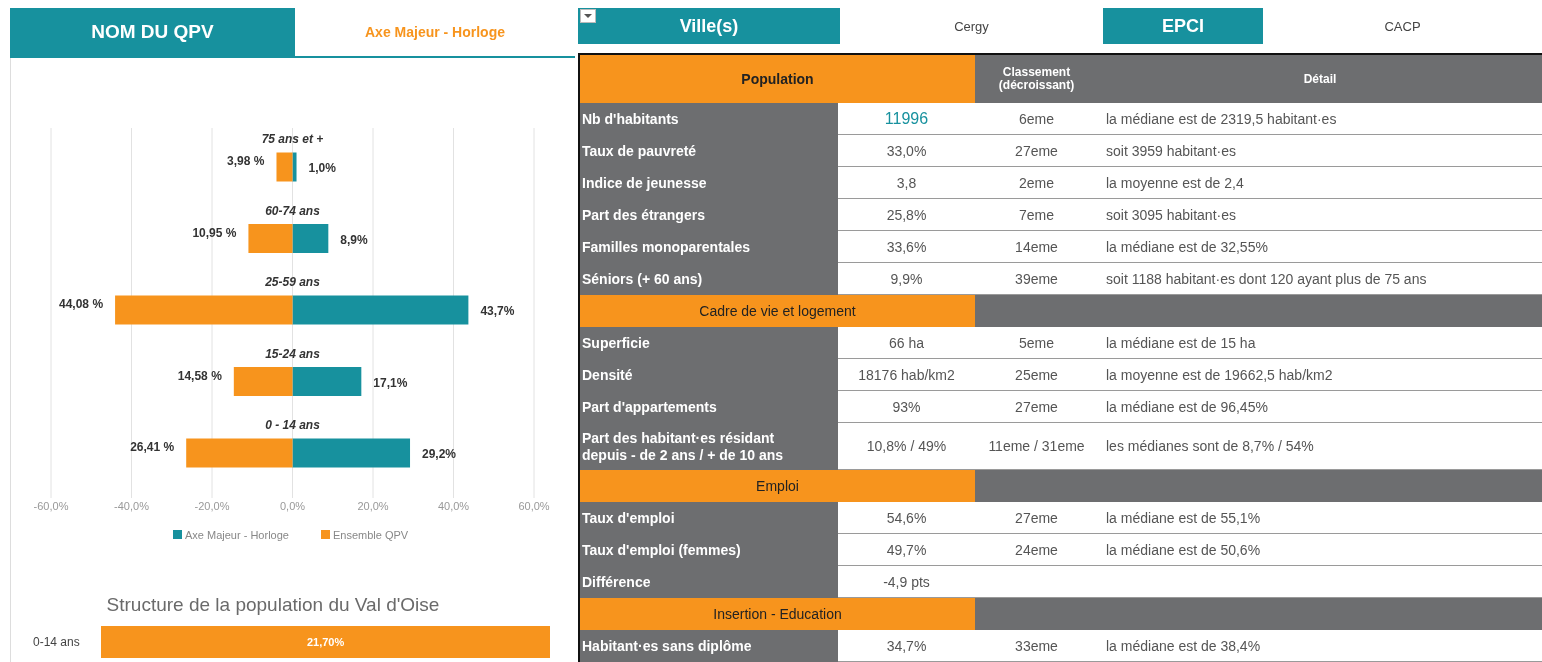 This screenshot has width=1542, height=662. What do you see at coordinates (497, 311) in the screenshot?
I see `value-label: 43,7%` at bounding box center [497, 311].